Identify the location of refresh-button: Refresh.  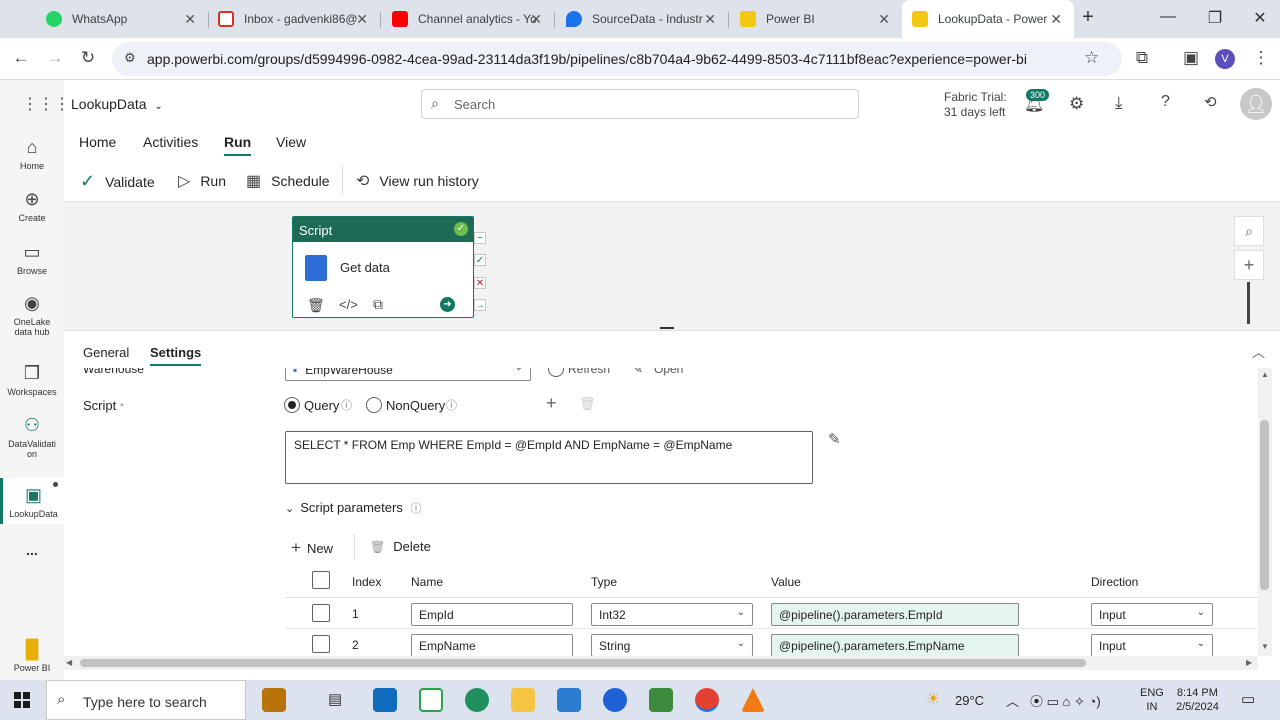
(589, 372).